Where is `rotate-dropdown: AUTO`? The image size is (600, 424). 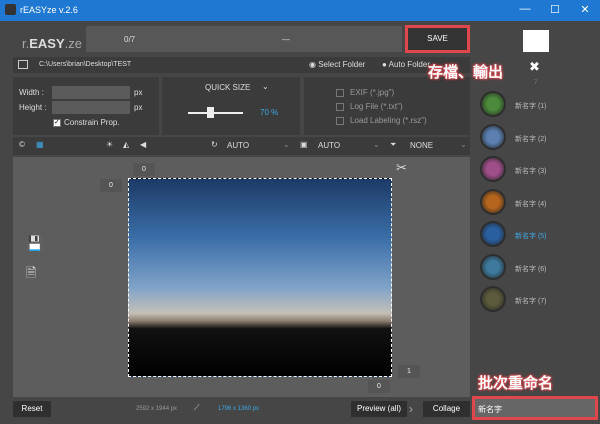
rotate-dropdown: AUTO is located at coordinates (238, 145).